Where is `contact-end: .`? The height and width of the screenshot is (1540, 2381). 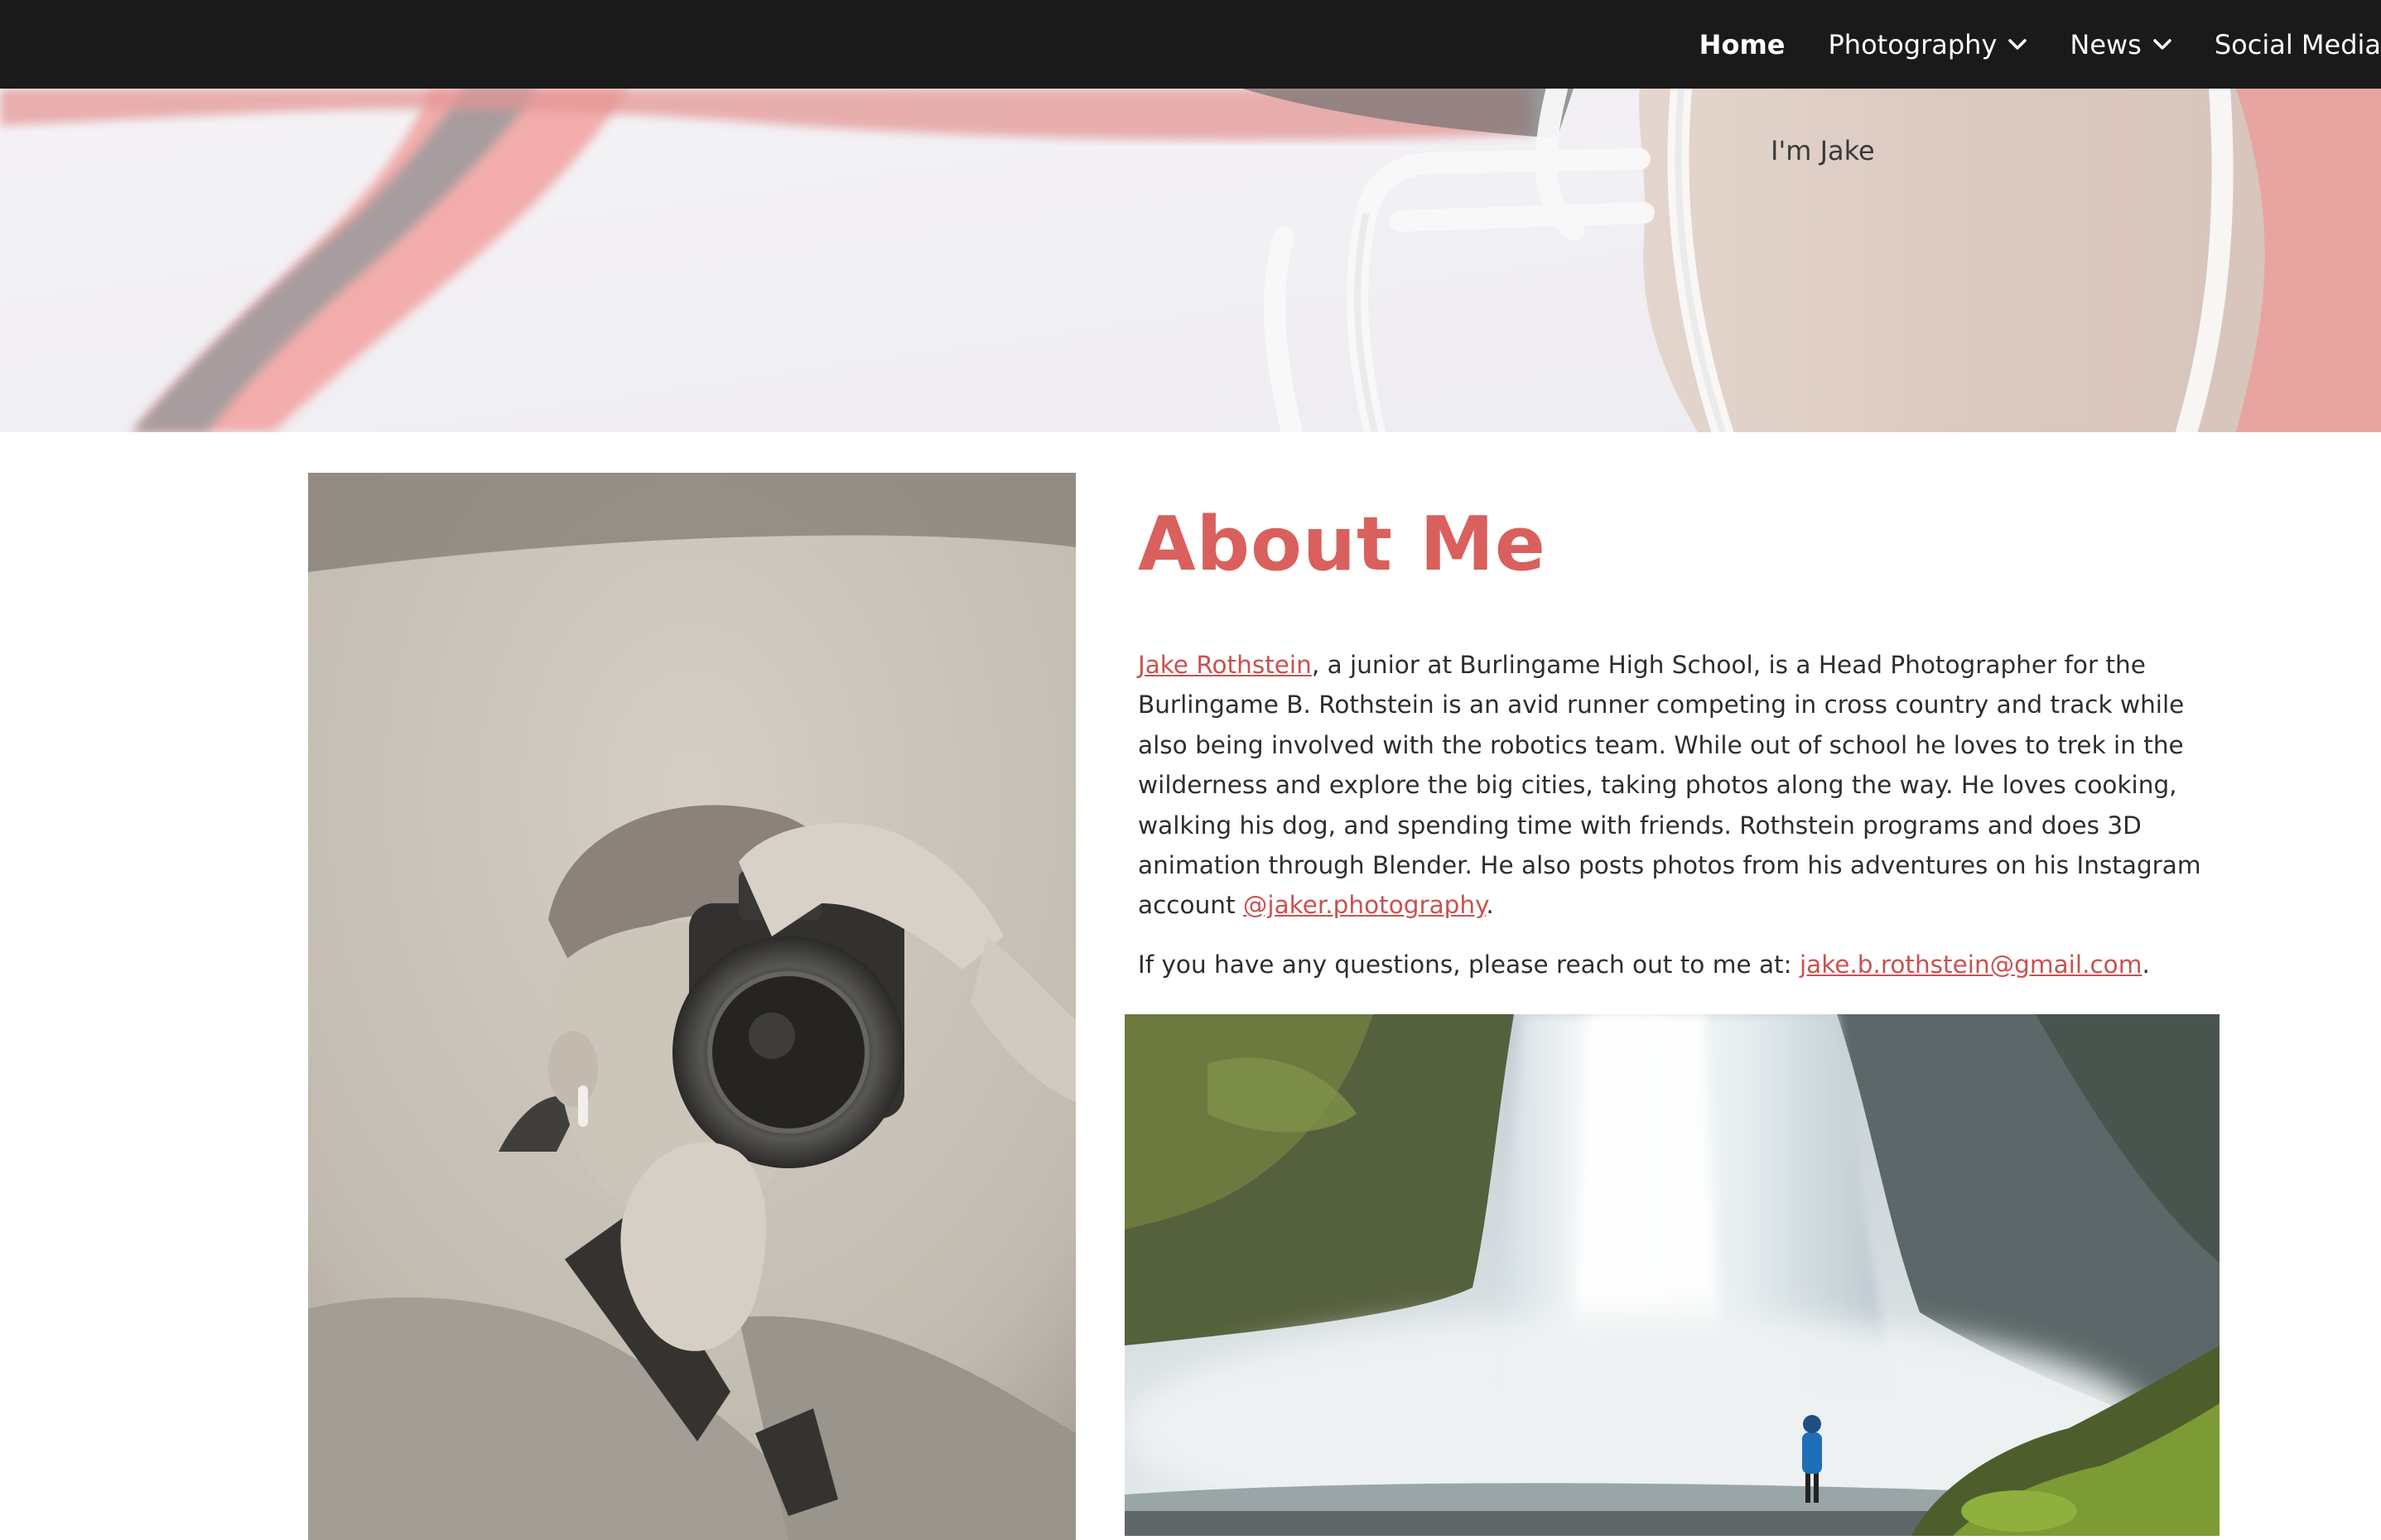
contact-end: . is located at coordinates (2146, 965).